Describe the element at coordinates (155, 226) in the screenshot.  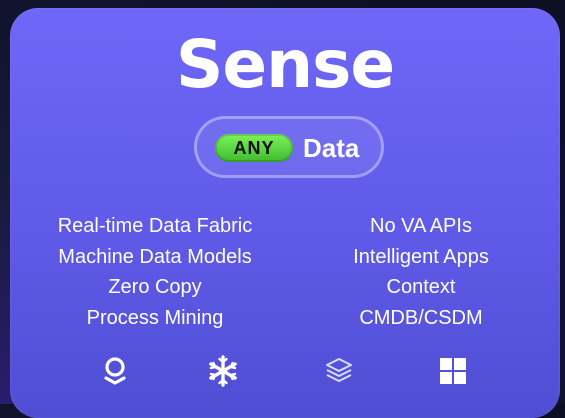
I see `feature-item: Real-time Data Fabric` at that location.